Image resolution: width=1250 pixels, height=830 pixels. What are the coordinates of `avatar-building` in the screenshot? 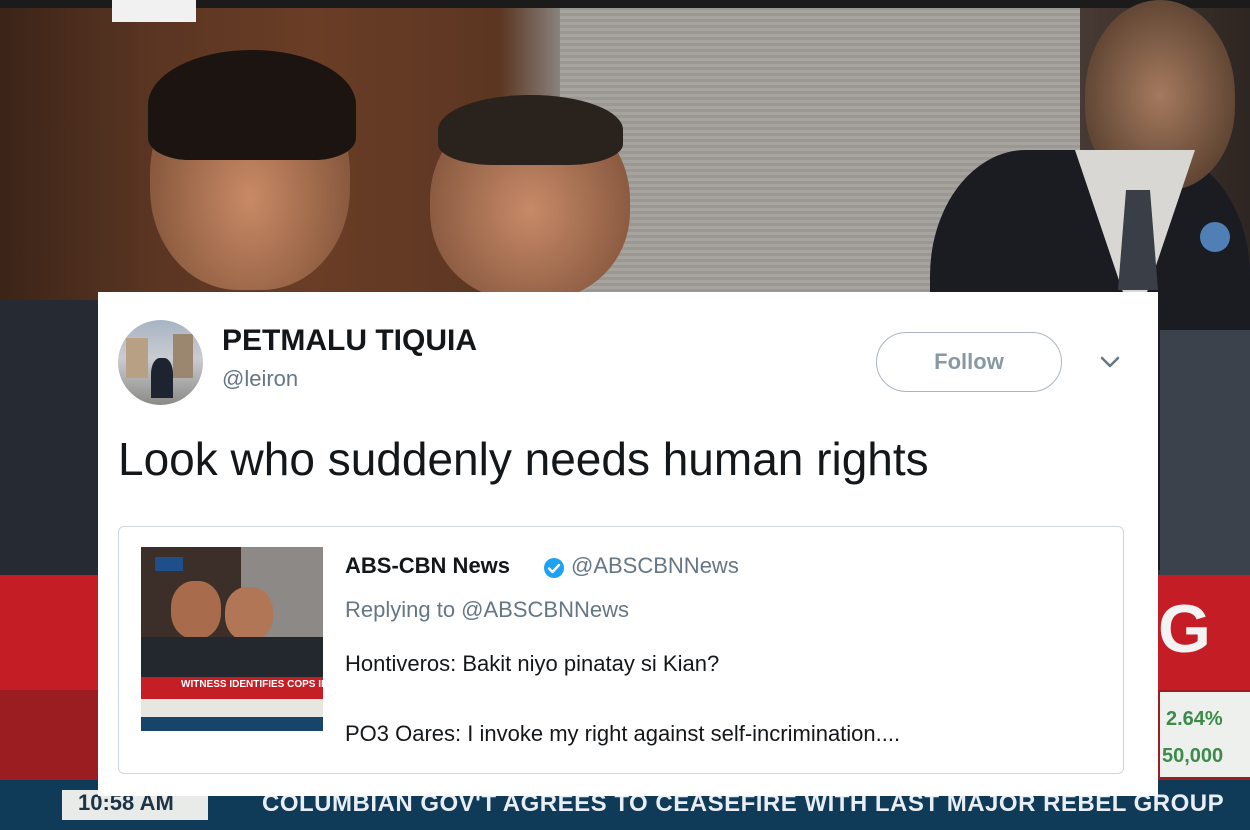 It's located at (137, 358).